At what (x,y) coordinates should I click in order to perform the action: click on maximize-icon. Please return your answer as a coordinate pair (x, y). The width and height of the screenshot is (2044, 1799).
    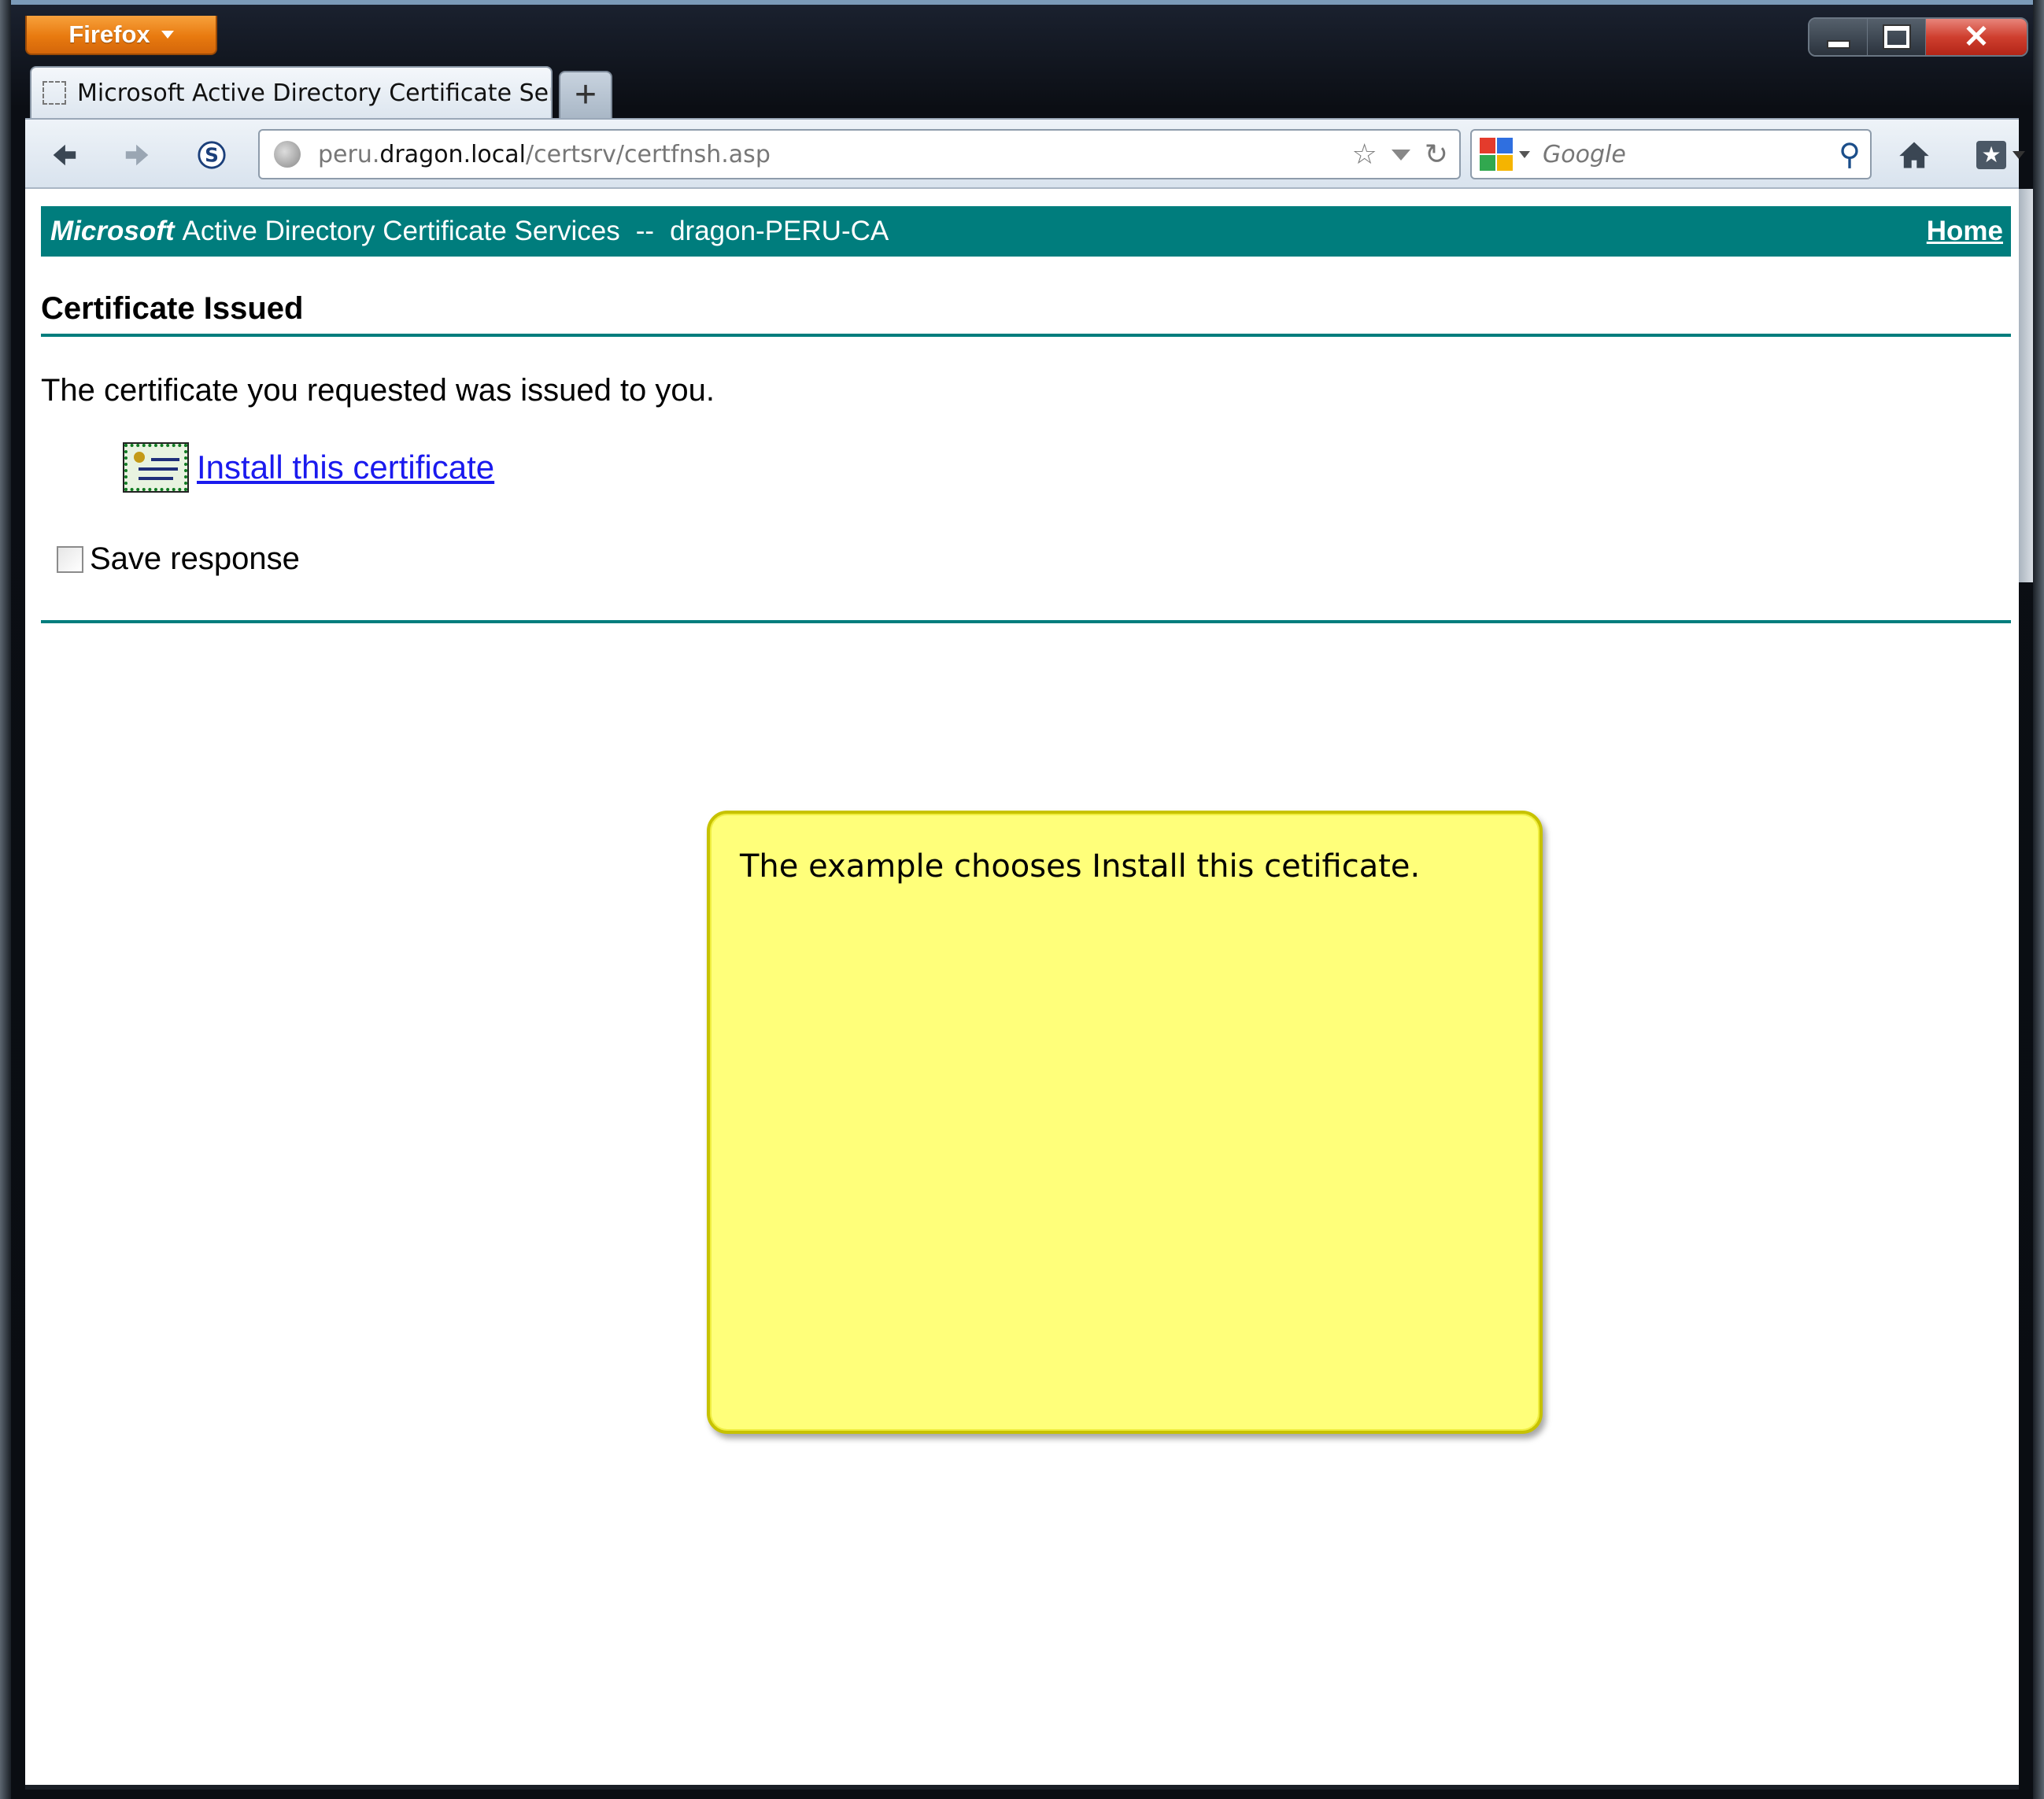
    Looking at the image, I should click on (1896, 37).